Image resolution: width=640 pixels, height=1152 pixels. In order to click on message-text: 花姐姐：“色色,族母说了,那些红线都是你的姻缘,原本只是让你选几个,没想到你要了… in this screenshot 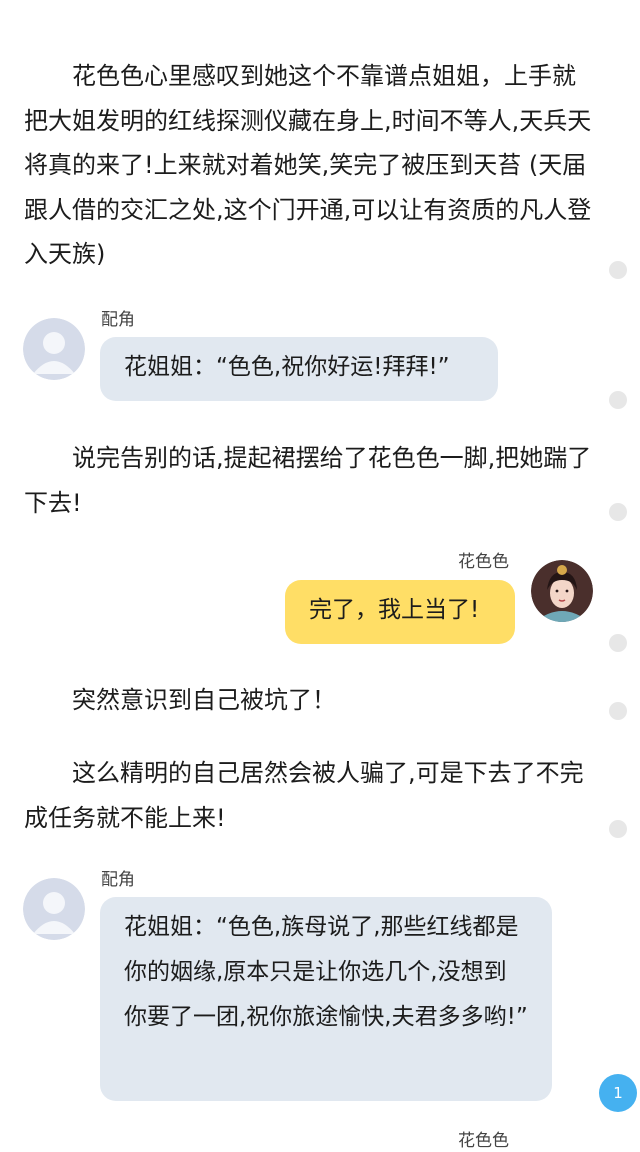, I will do `click(326, 972)`.